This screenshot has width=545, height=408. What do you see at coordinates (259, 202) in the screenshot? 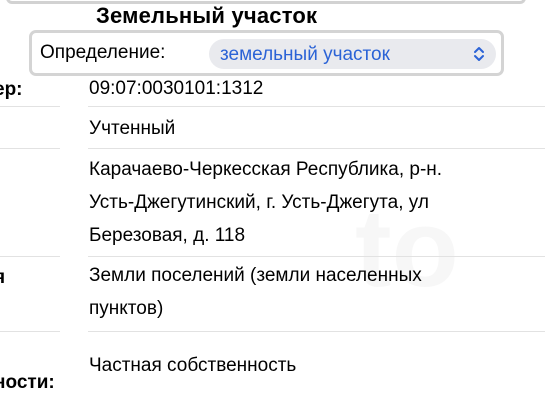
I see `row-value-address-line-2: Усть-Джегутинский, г. Усть-Джегута, ул` at bounding box center [259, 202].